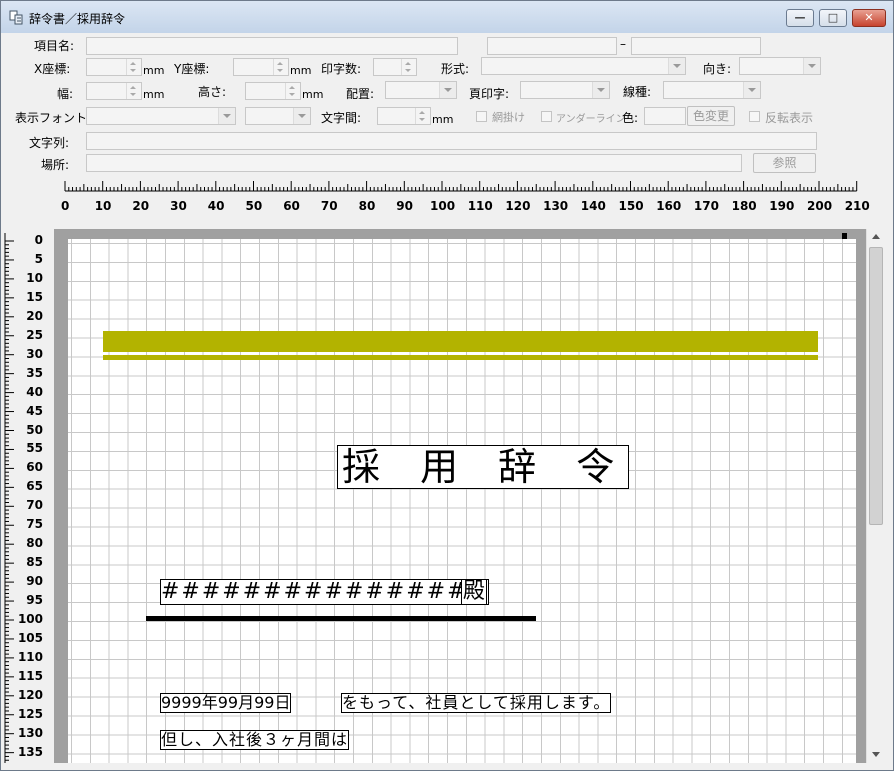  I want to click on name-underline, so click(341, 618).